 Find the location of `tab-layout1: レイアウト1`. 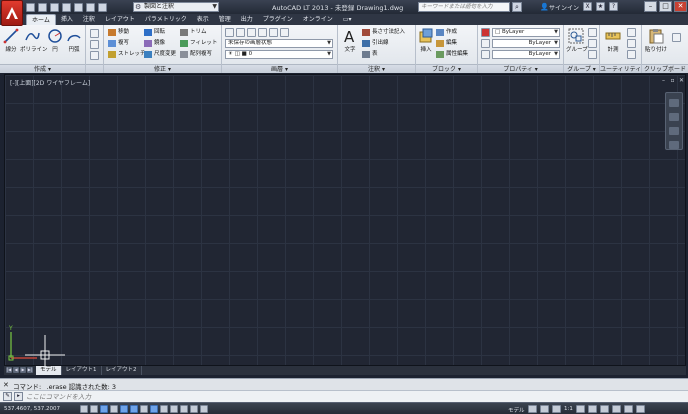

tab-layout1: レイアウト1 is located at coordinates (82, 370).